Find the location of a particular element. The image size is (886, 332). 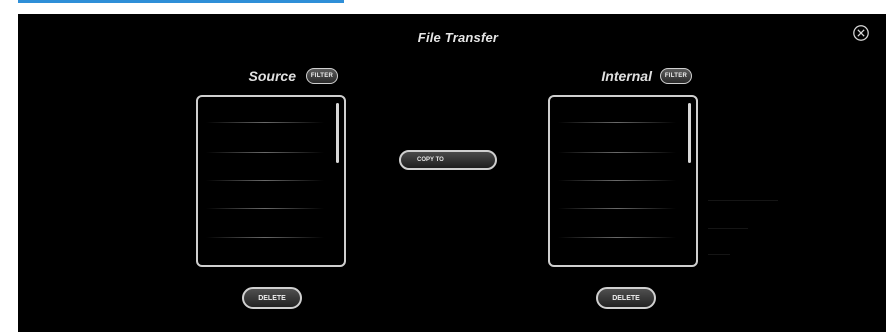

internal-label: Internal is located at coordinates (626, 76).